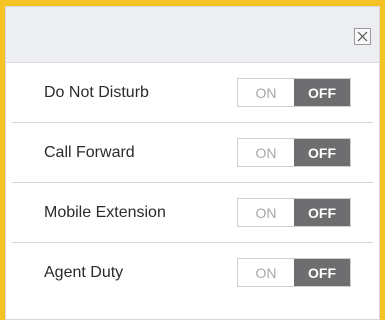  I want to click on close-icon, so click(362, 36).